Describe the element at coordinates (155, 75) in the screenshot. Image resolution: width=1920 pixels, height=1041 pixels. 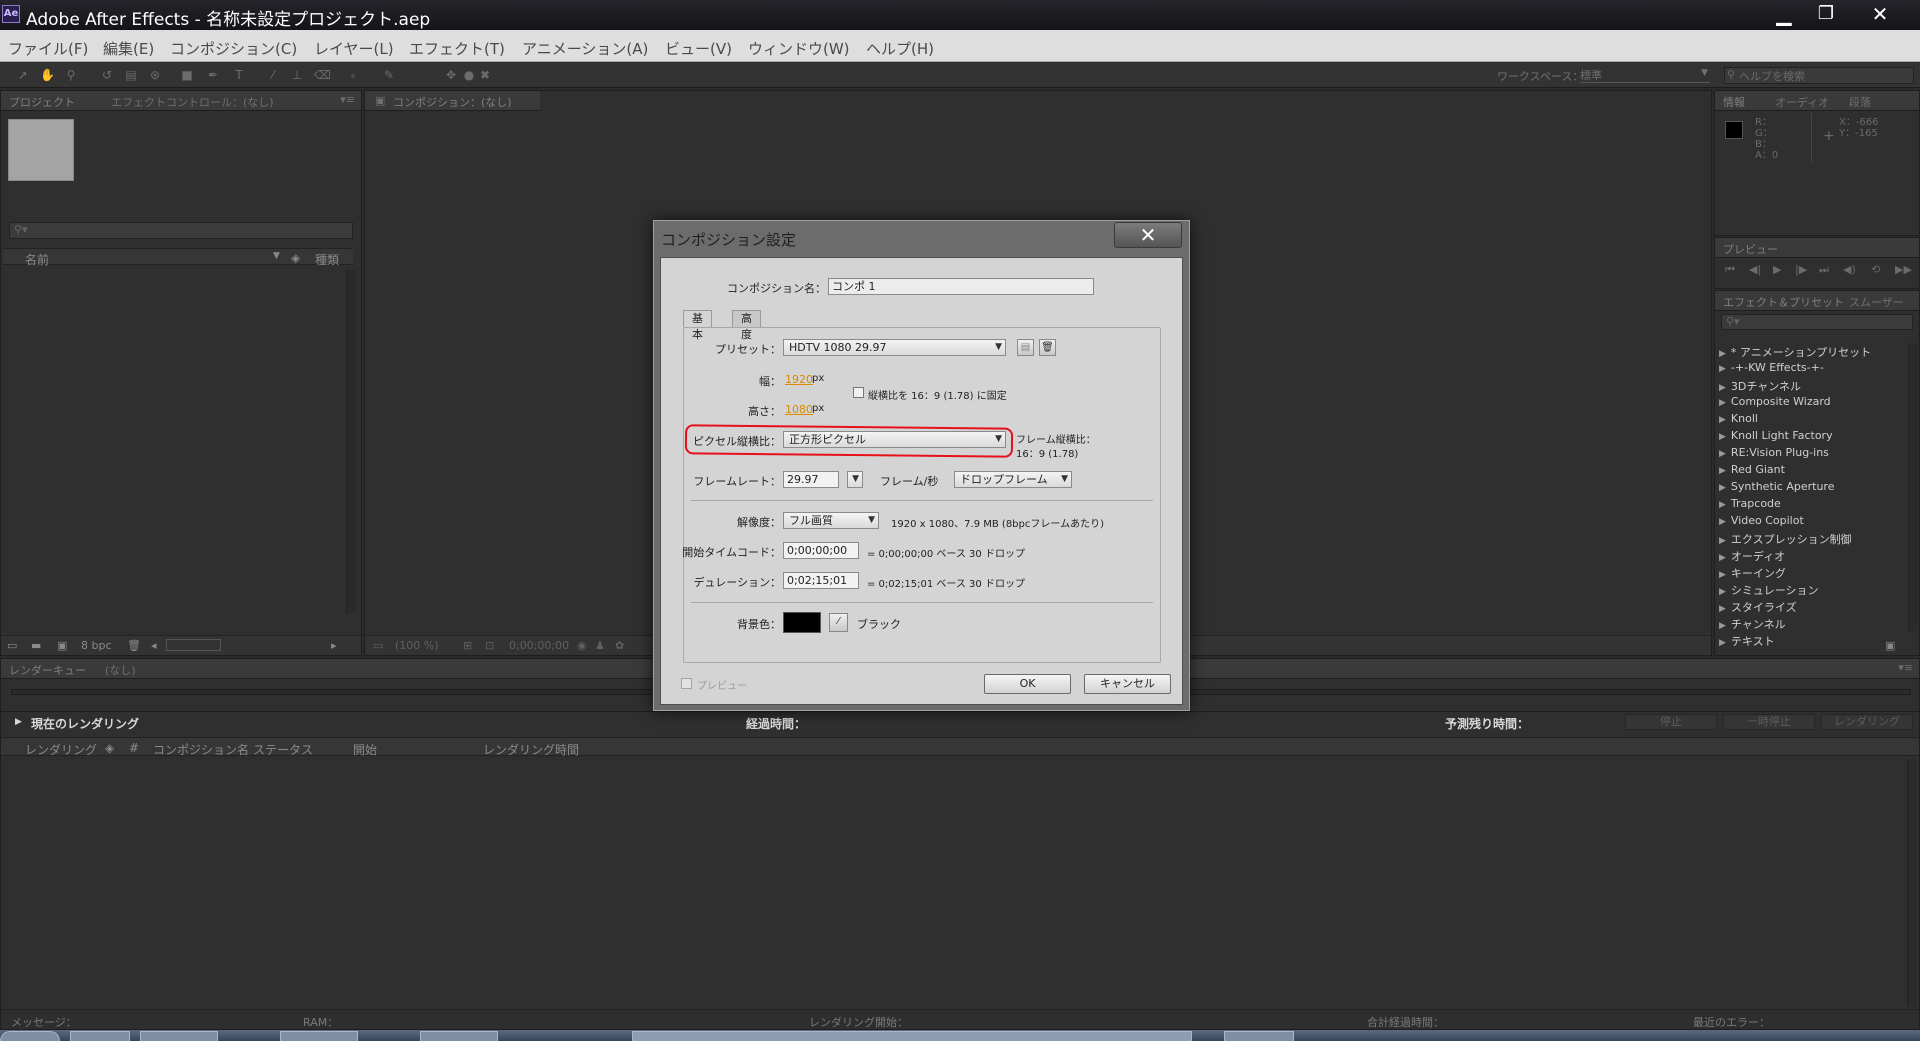
I see `pan-behind-tool-icon: ⊛` at that location.